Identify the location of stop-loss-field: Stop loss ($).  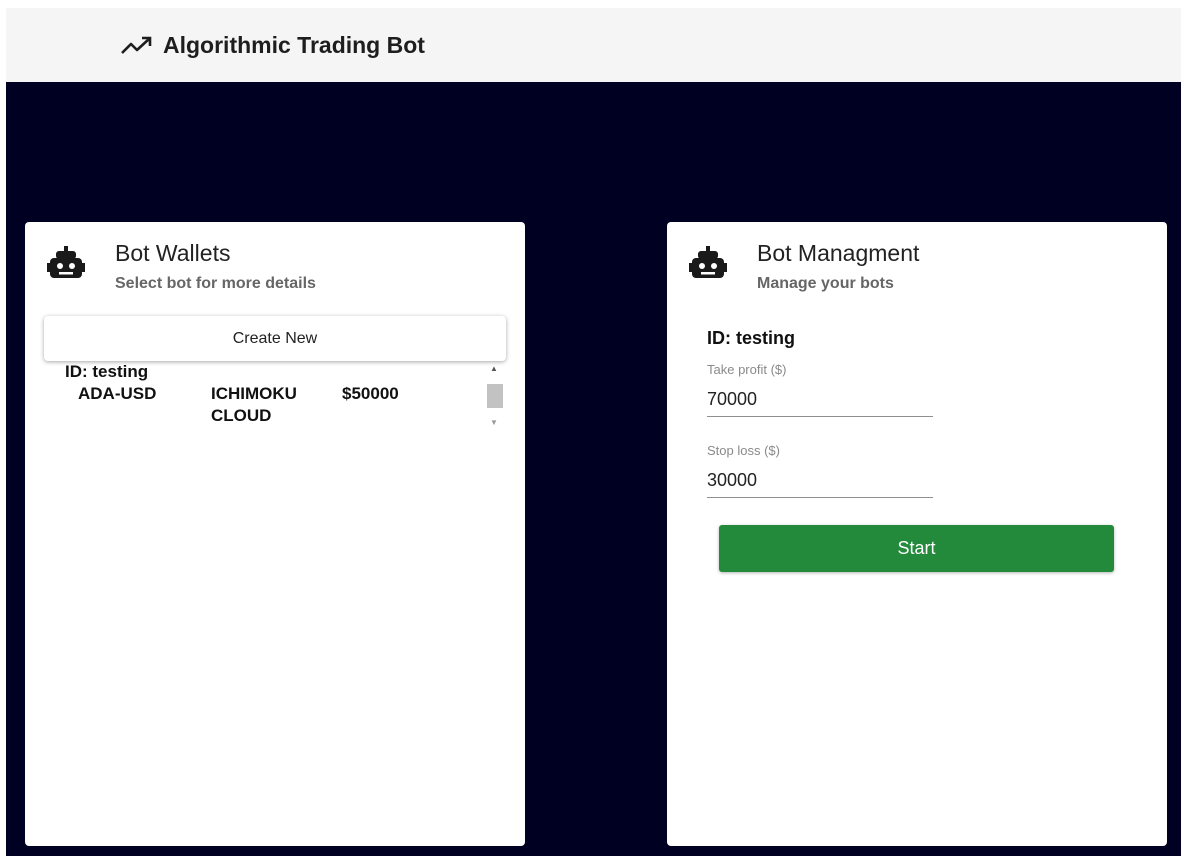
(820, 470).